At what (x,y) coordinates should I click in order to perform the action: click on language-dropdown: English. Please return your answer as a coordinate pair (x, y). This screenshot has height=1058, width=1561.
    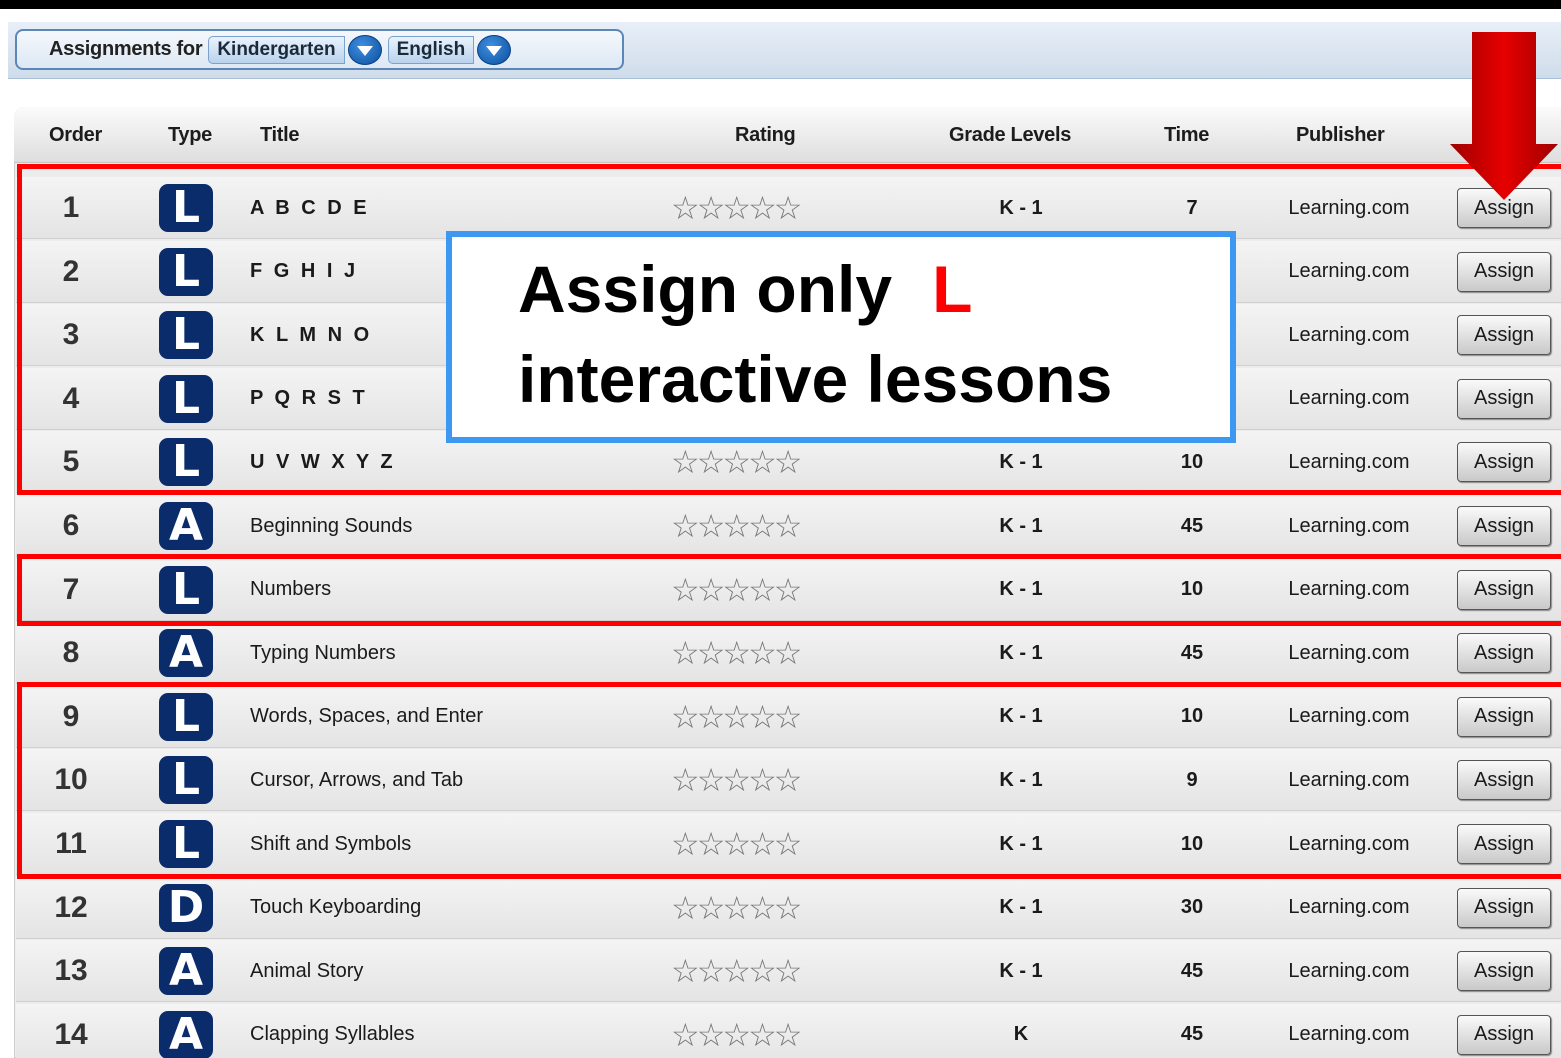
    Looking at the image, I should click on (449, 49).